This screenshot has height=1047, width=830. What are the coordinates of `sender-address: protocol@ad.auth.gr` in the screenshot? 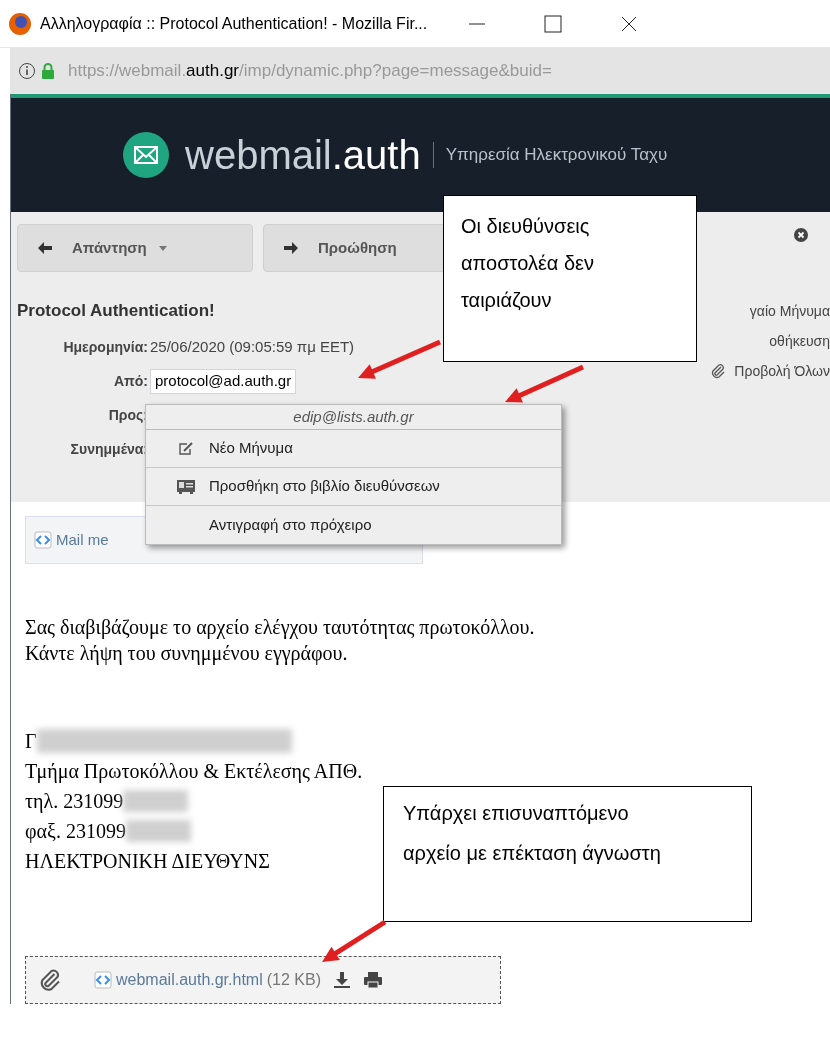 It's located at (223, 381).